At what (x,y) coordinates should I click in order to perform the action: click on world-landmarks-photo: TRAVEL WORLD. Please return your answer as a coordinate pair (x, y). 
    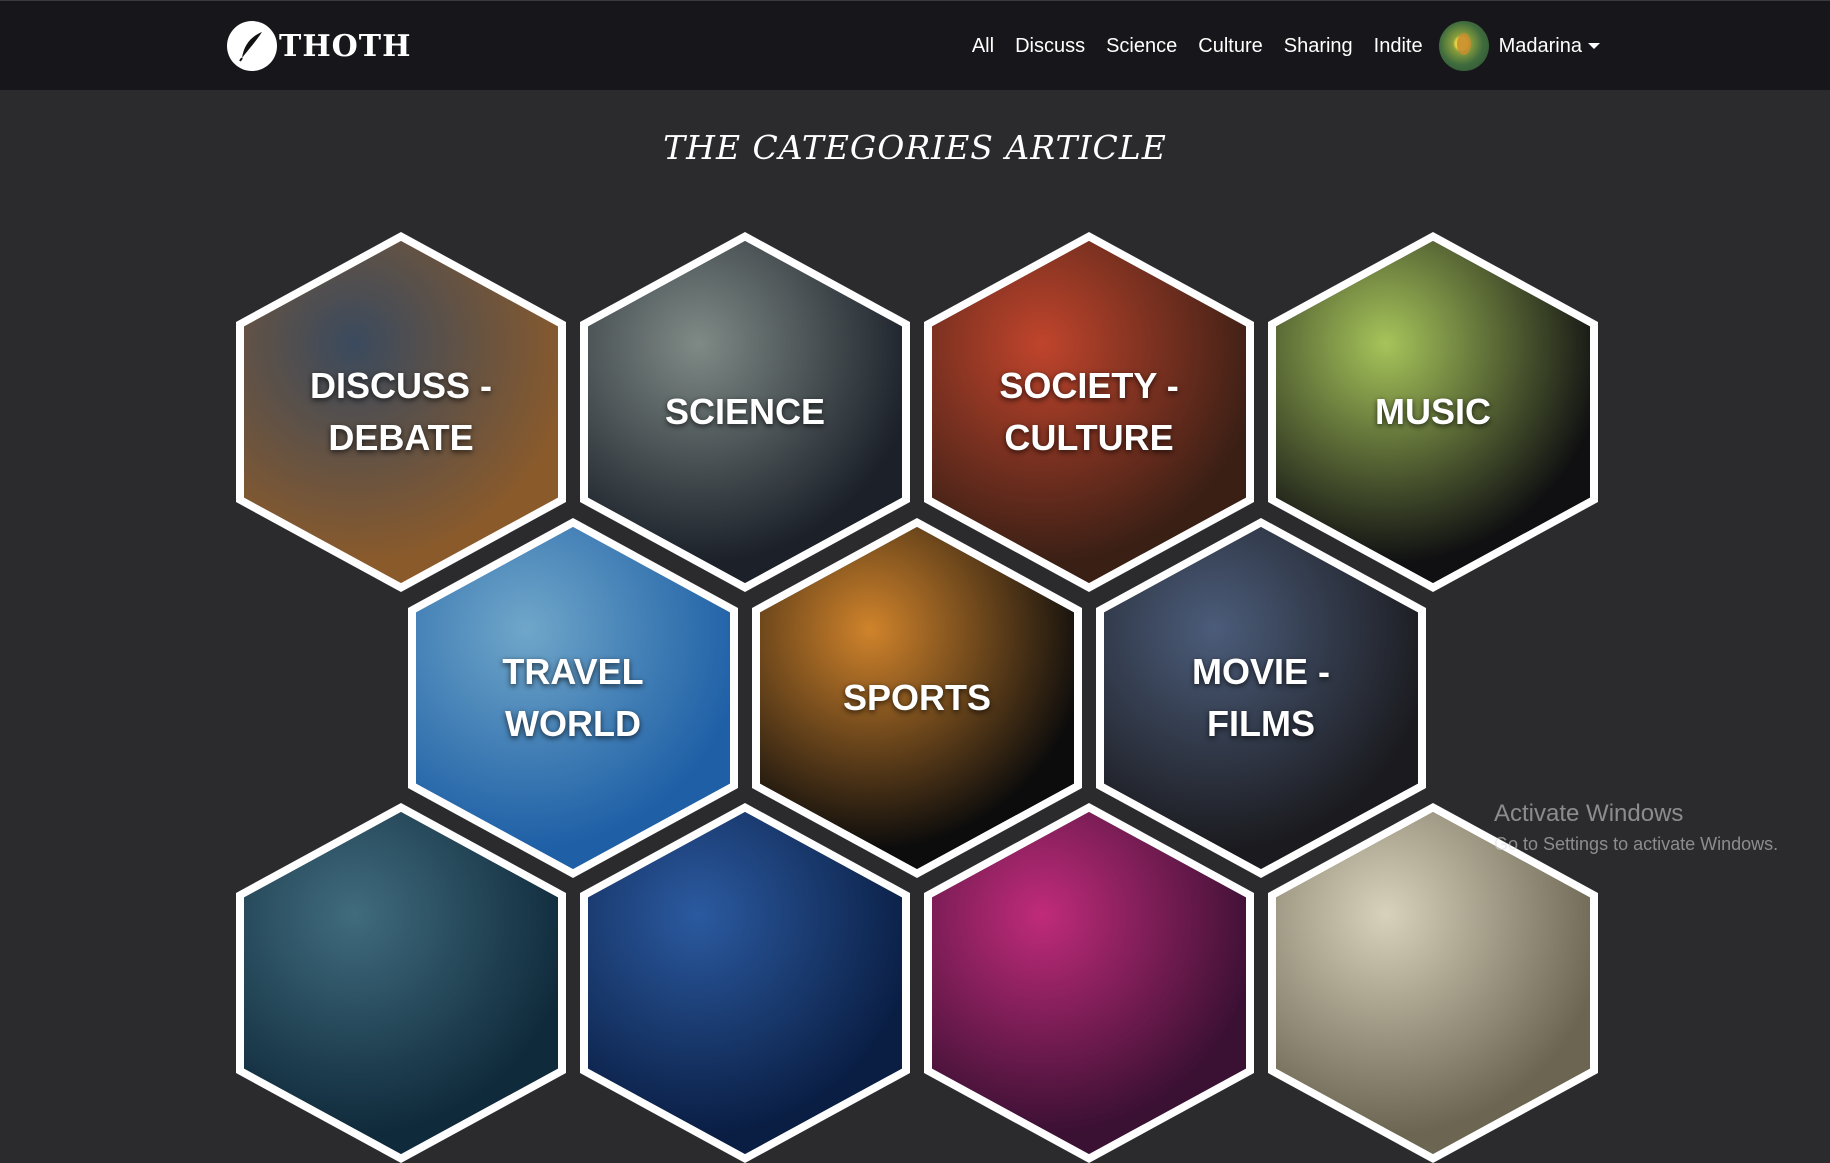
    Looking at the image, I should click on (573, 698).